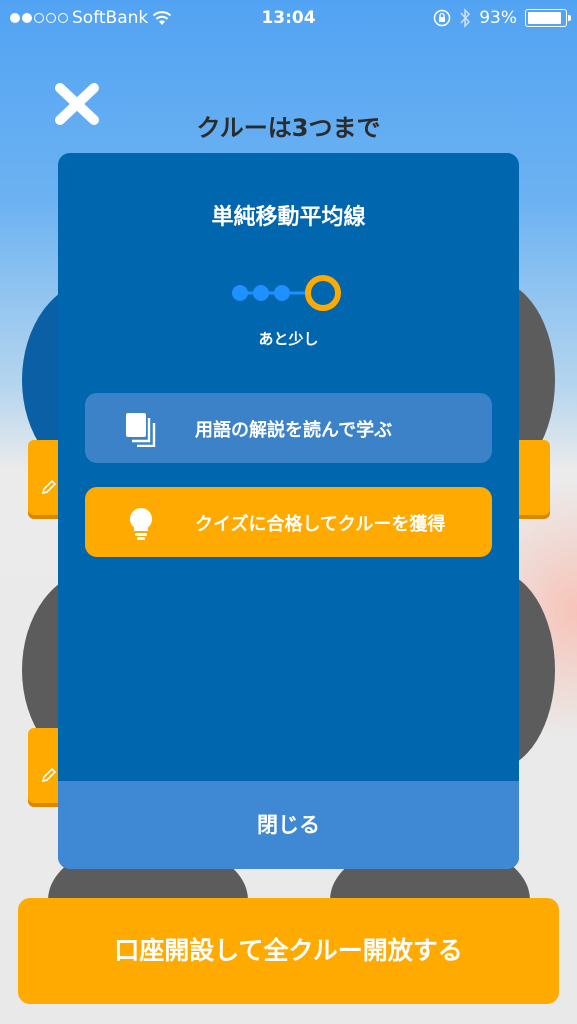 The image size is (577, 1024). Describe the element at coordinates (294, 430) in the screenshot. I see `learn-term-label: 用語の解説を読んで学ぶ` at that location.